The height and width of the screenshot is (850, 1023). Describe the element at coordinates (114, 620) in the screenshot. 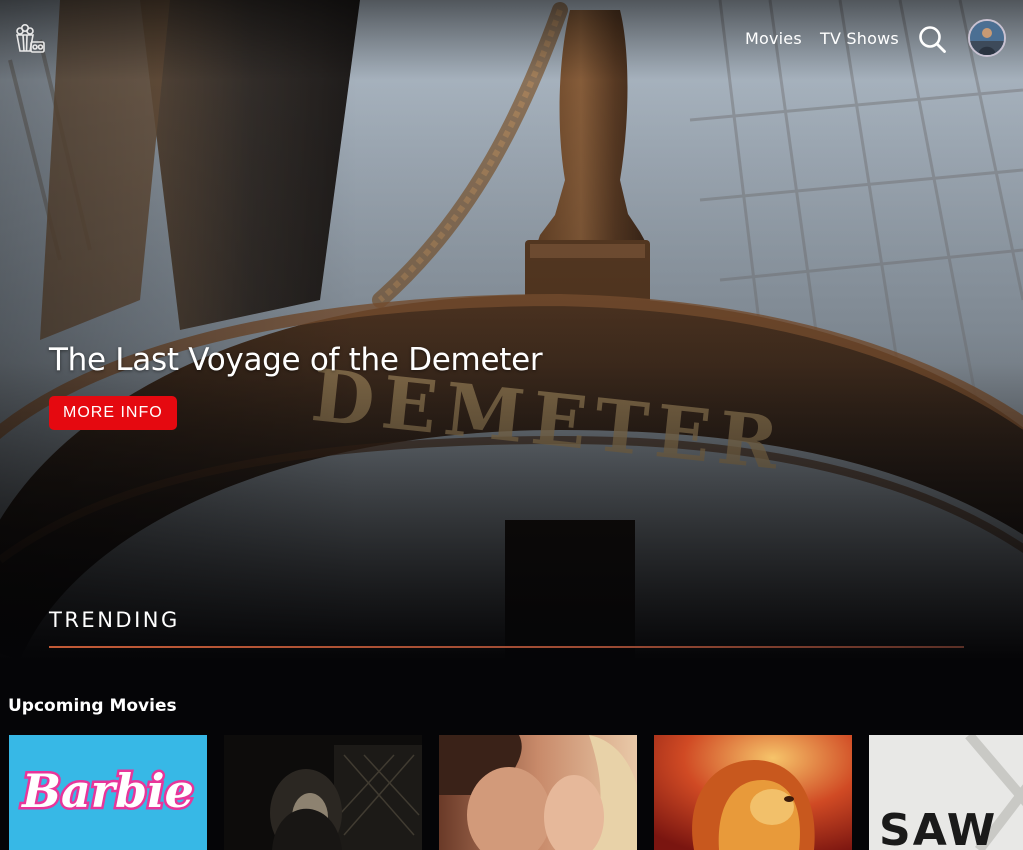

I see `trending-label: TRENDING` at that location.